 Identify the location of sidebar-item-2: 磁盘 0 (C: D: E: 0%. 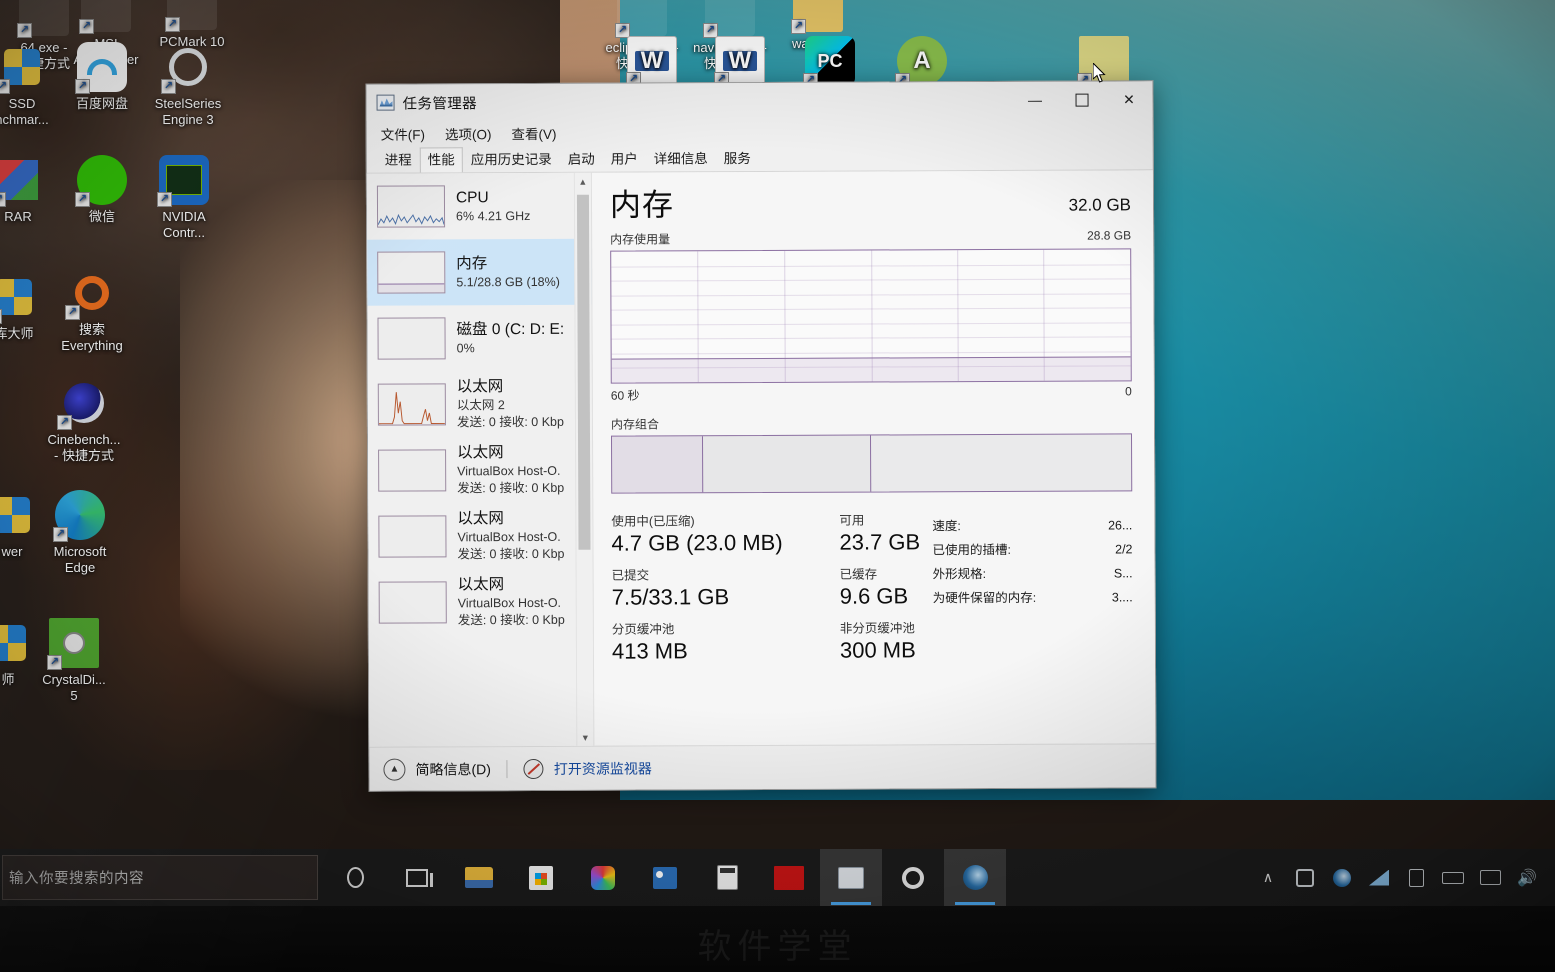
(479, 338).